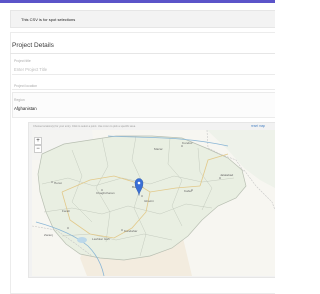 The image size is (320, 294). Describe the element at coordinates (143, 89) in the screenshot. I see `project-location-underline` at that location.